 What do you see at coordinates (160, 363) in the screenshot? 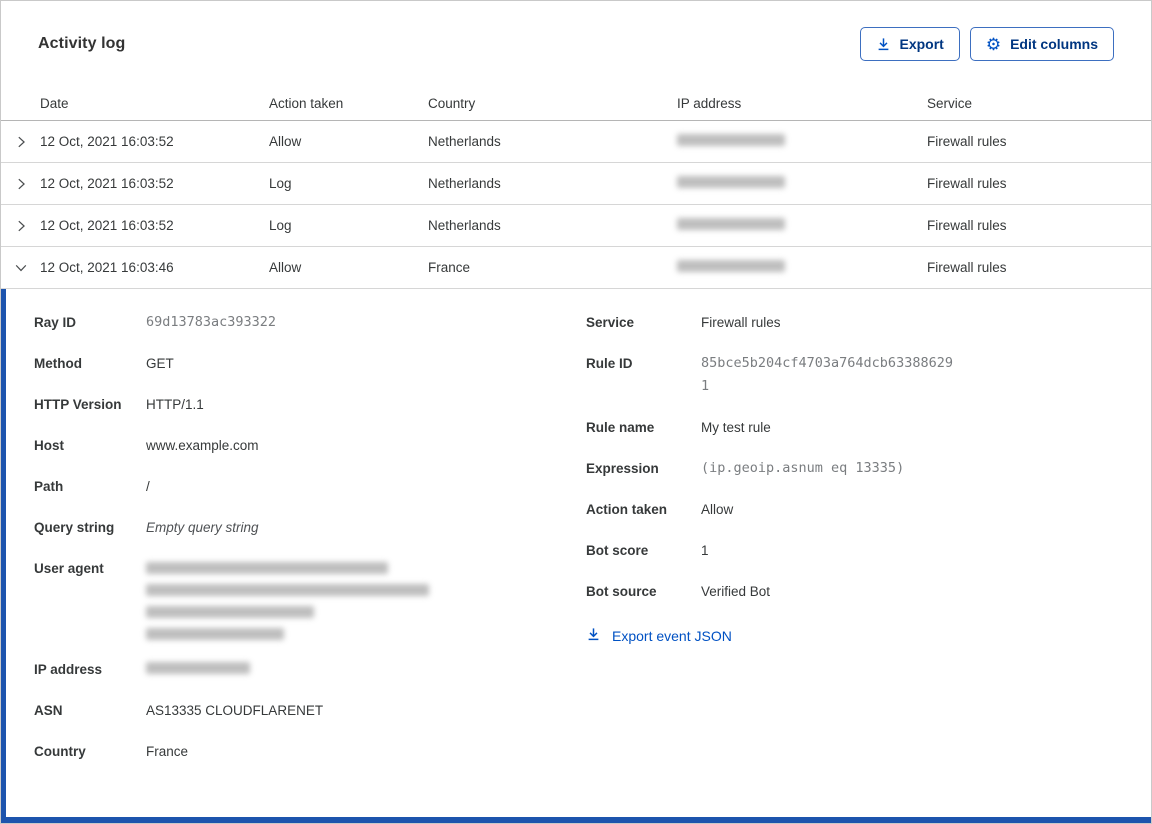
I see `field-value: GET` at bounding box center [160, 363].